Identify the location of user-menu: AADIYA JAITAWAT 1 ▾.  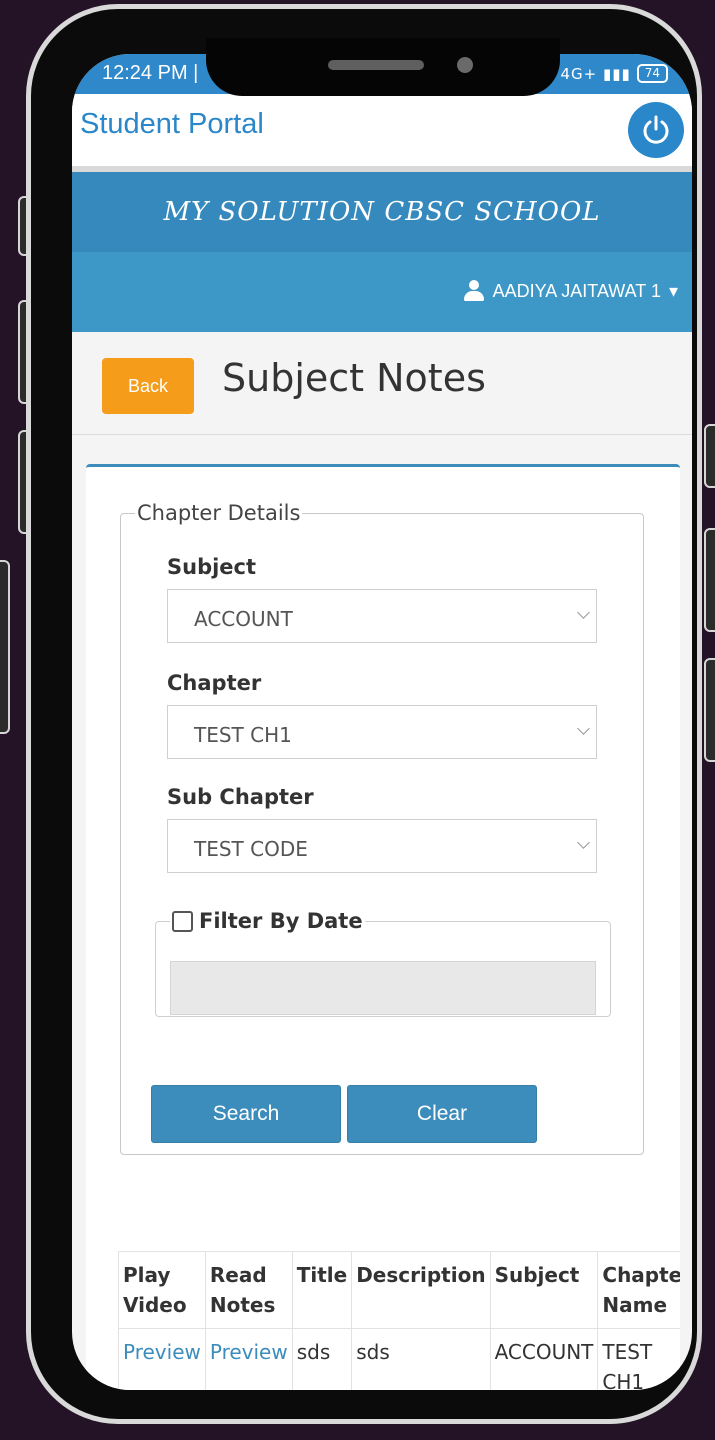
(570, 291).